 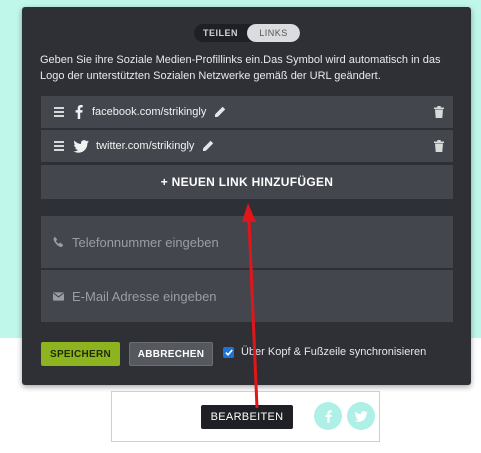 I want to click on email-placeholder: E-Mail Adresse eingeben, so click(x=144, y=296).